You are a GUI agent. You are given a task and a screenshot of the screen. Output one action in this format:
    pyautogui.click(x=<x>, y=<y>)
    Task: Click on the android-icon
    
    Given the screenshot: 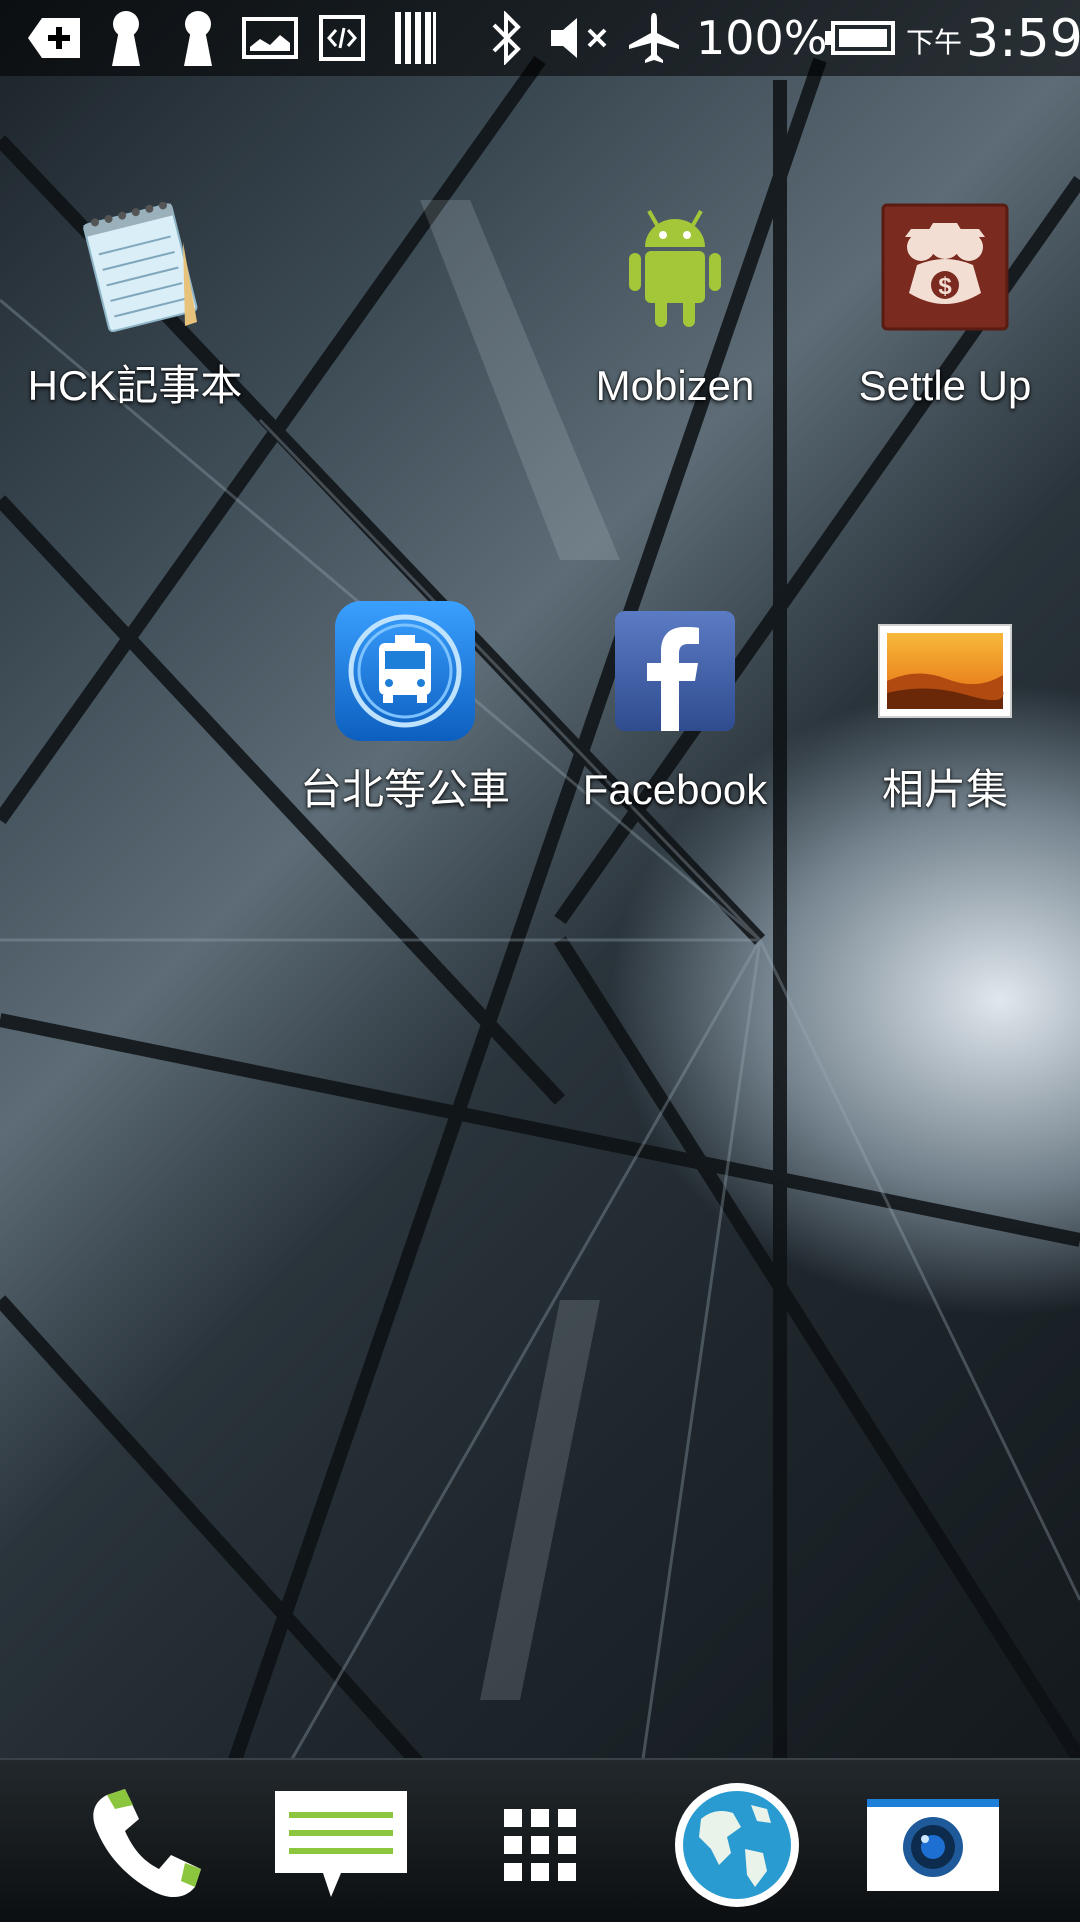 What is the action you would take?
    pyautogui.click(x=675, y=267)
    